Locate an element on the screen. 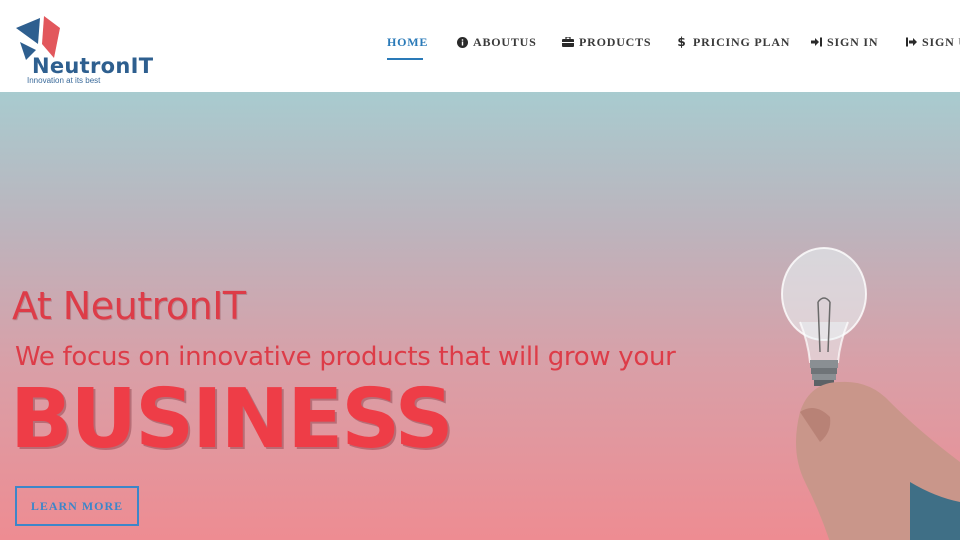 The image size is (960, 540). briefcase-icon is located at coordinates (568, 42).